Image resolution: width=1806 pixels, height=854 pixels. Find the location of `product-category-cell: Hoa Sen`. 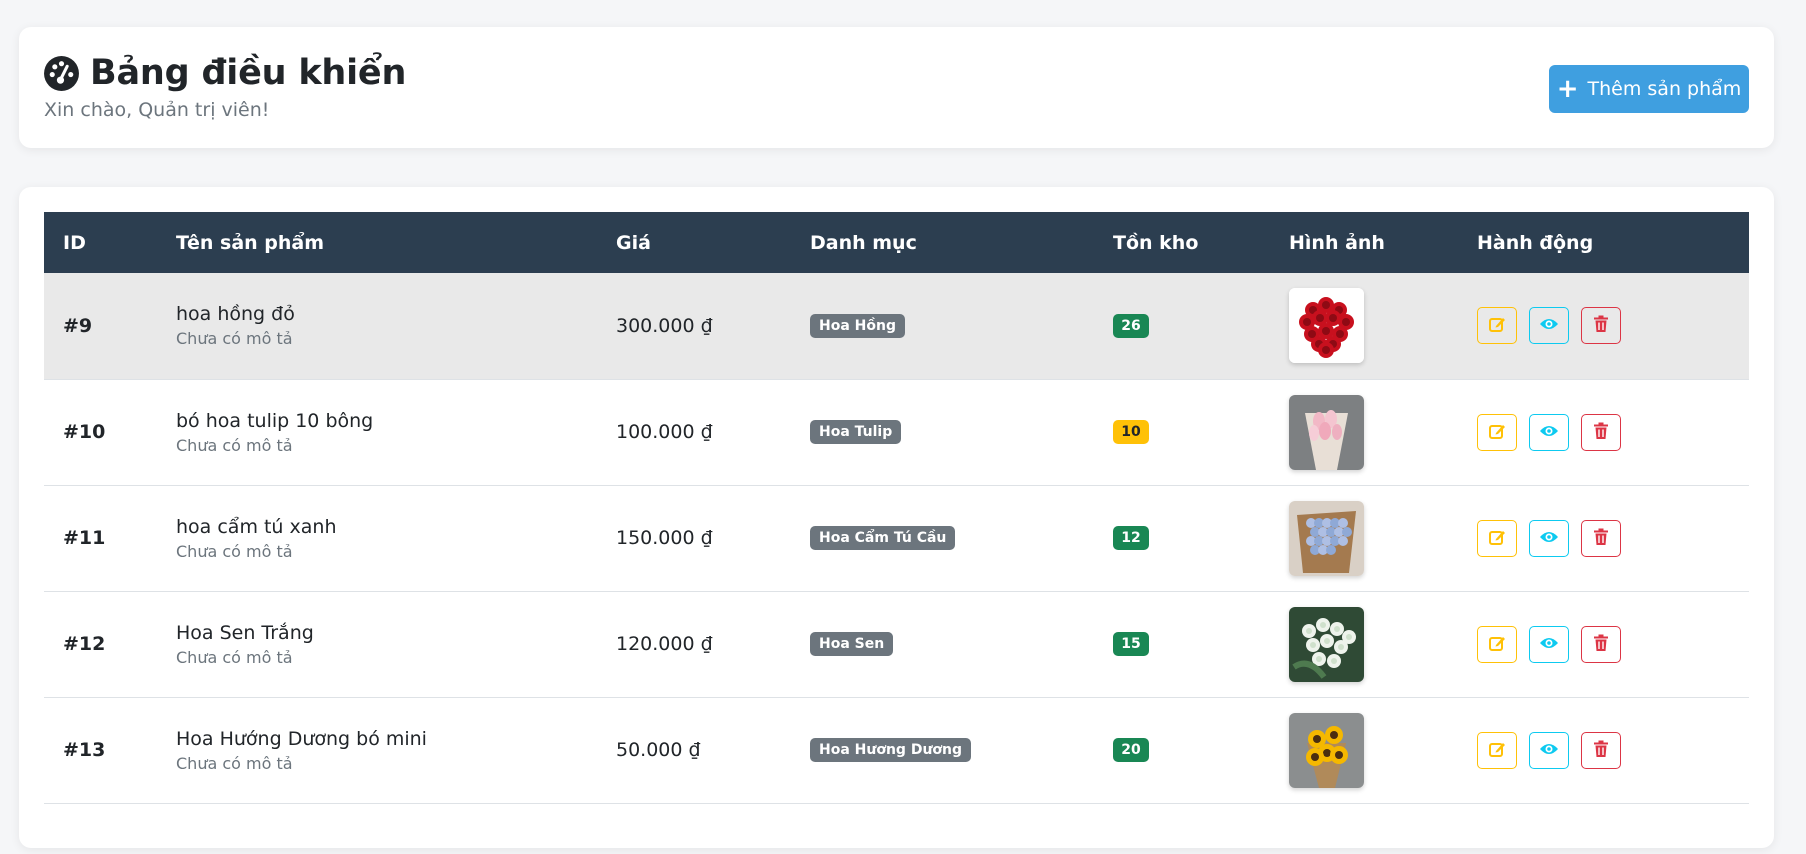

product-category-cell: Hoa Sen is located at coordinates (942, 644).